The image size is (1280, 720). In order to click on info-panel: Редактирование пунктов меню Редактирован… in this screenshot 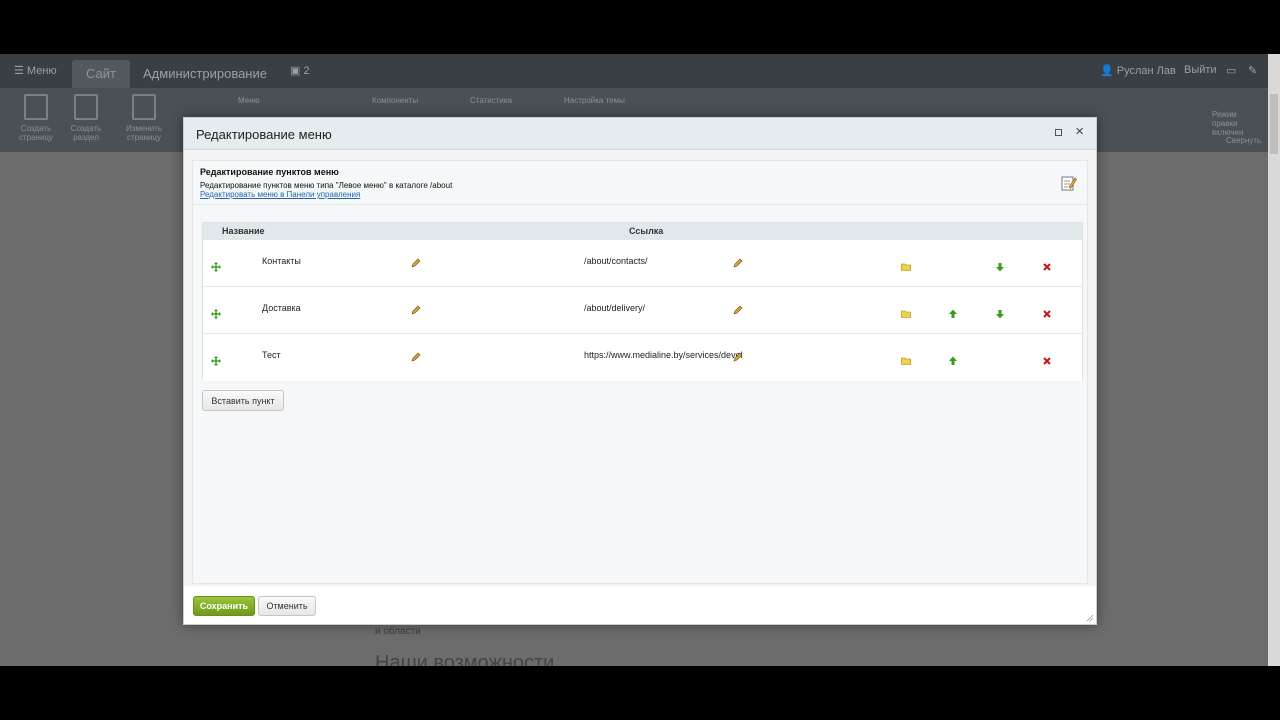, I will do `click(640, 183)`.